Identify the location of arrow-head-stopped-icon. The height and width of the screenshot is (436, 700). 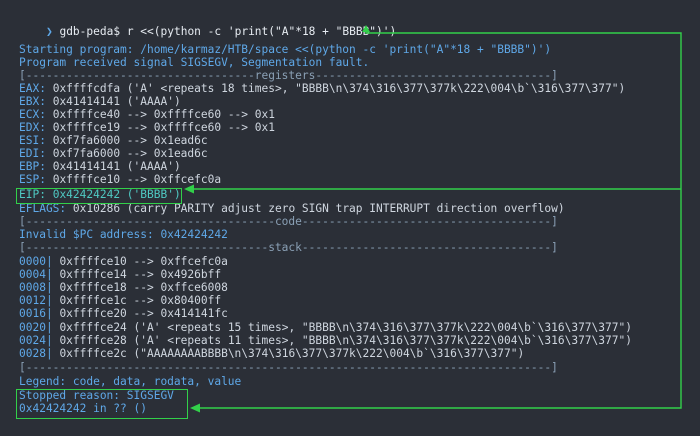
(195, 408).